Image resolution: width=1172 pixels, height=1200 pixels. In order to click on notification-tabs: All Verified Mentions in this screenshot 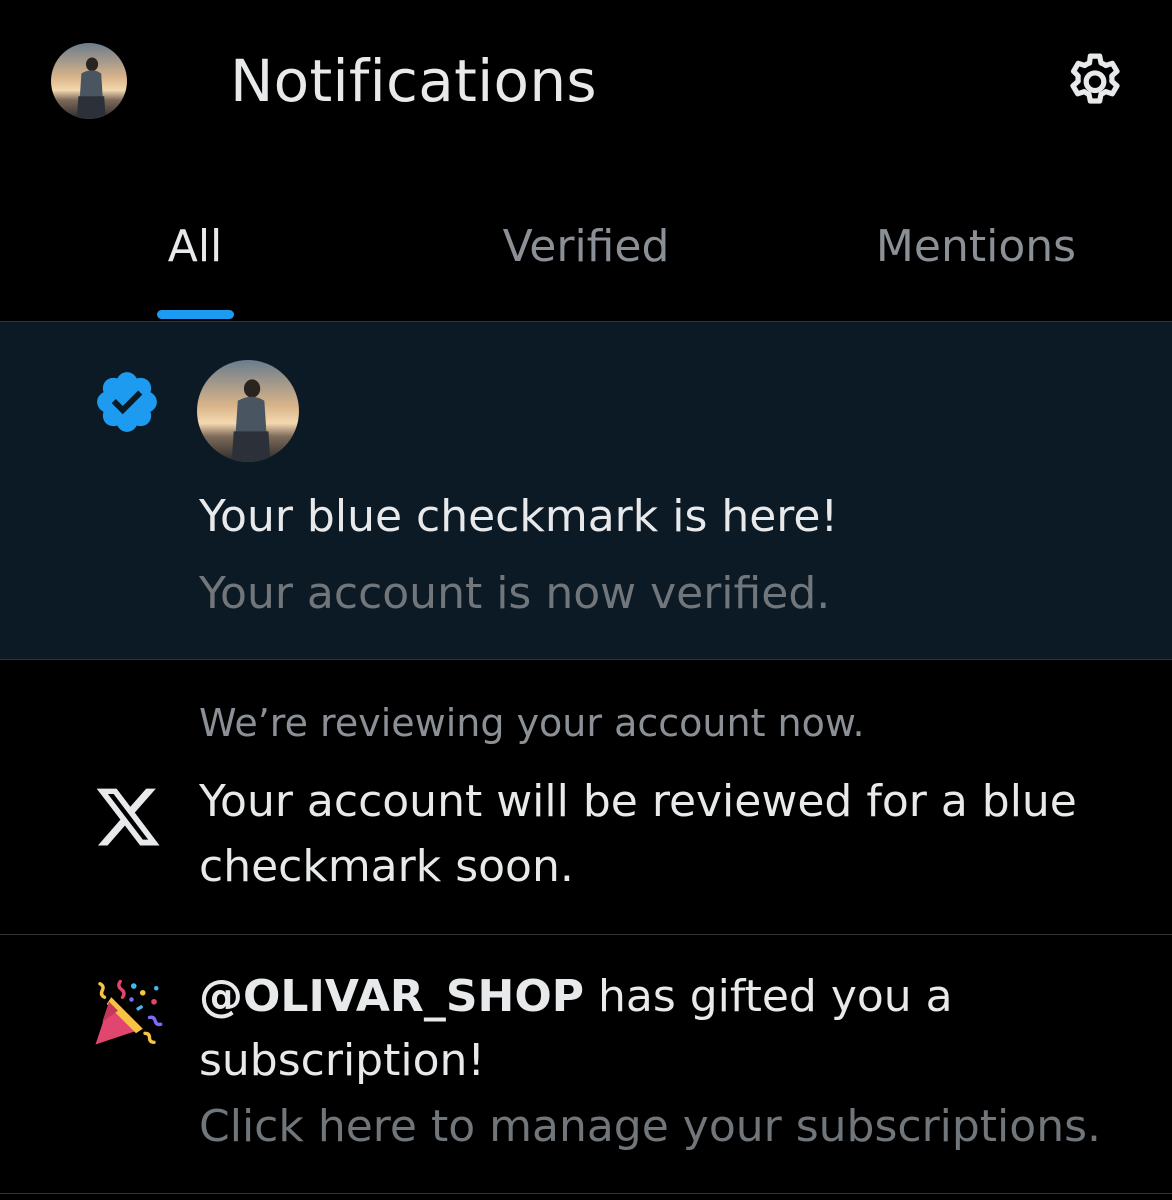, I will do `click(586, 258)`.